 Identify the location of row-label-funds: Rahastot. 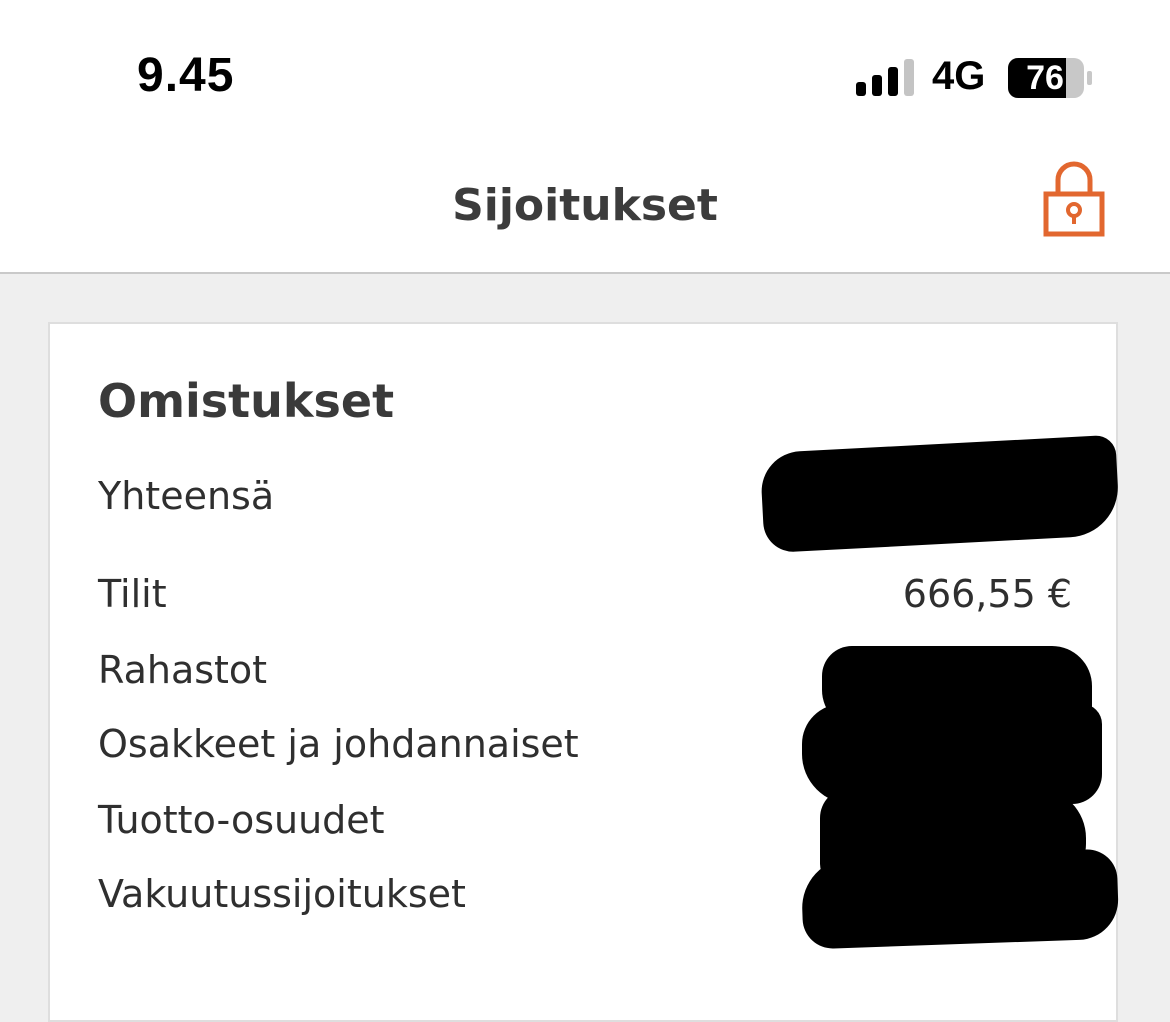
(183, 670).